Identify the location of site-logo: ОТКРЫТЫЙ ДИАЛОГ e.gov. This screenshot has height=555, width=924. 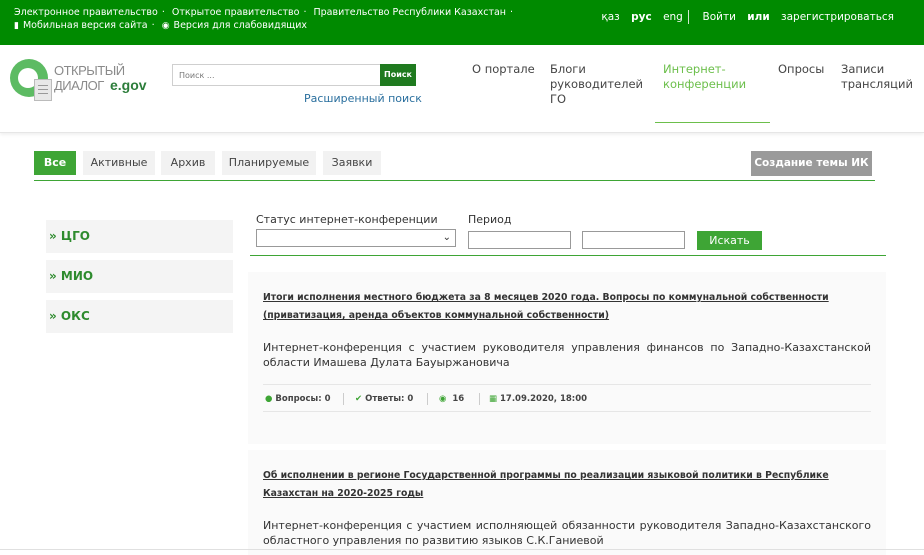
(82, 81).